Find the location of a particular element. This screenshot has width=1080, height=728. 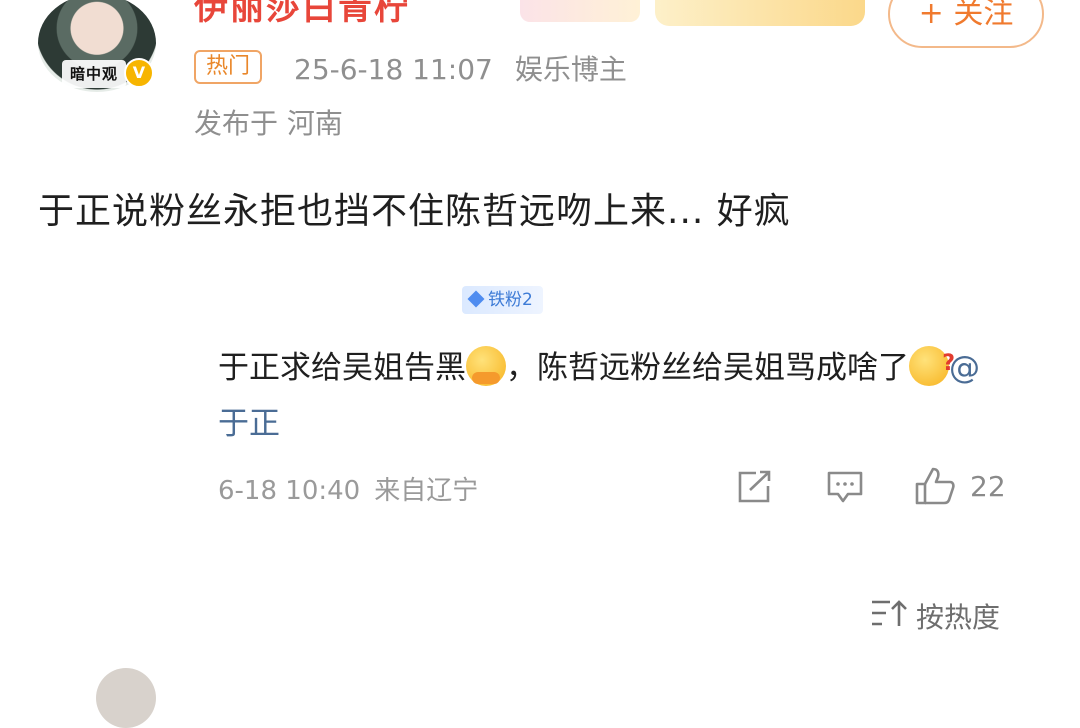

author-category: 娱乐博主 is located at coordinates (570, 69).